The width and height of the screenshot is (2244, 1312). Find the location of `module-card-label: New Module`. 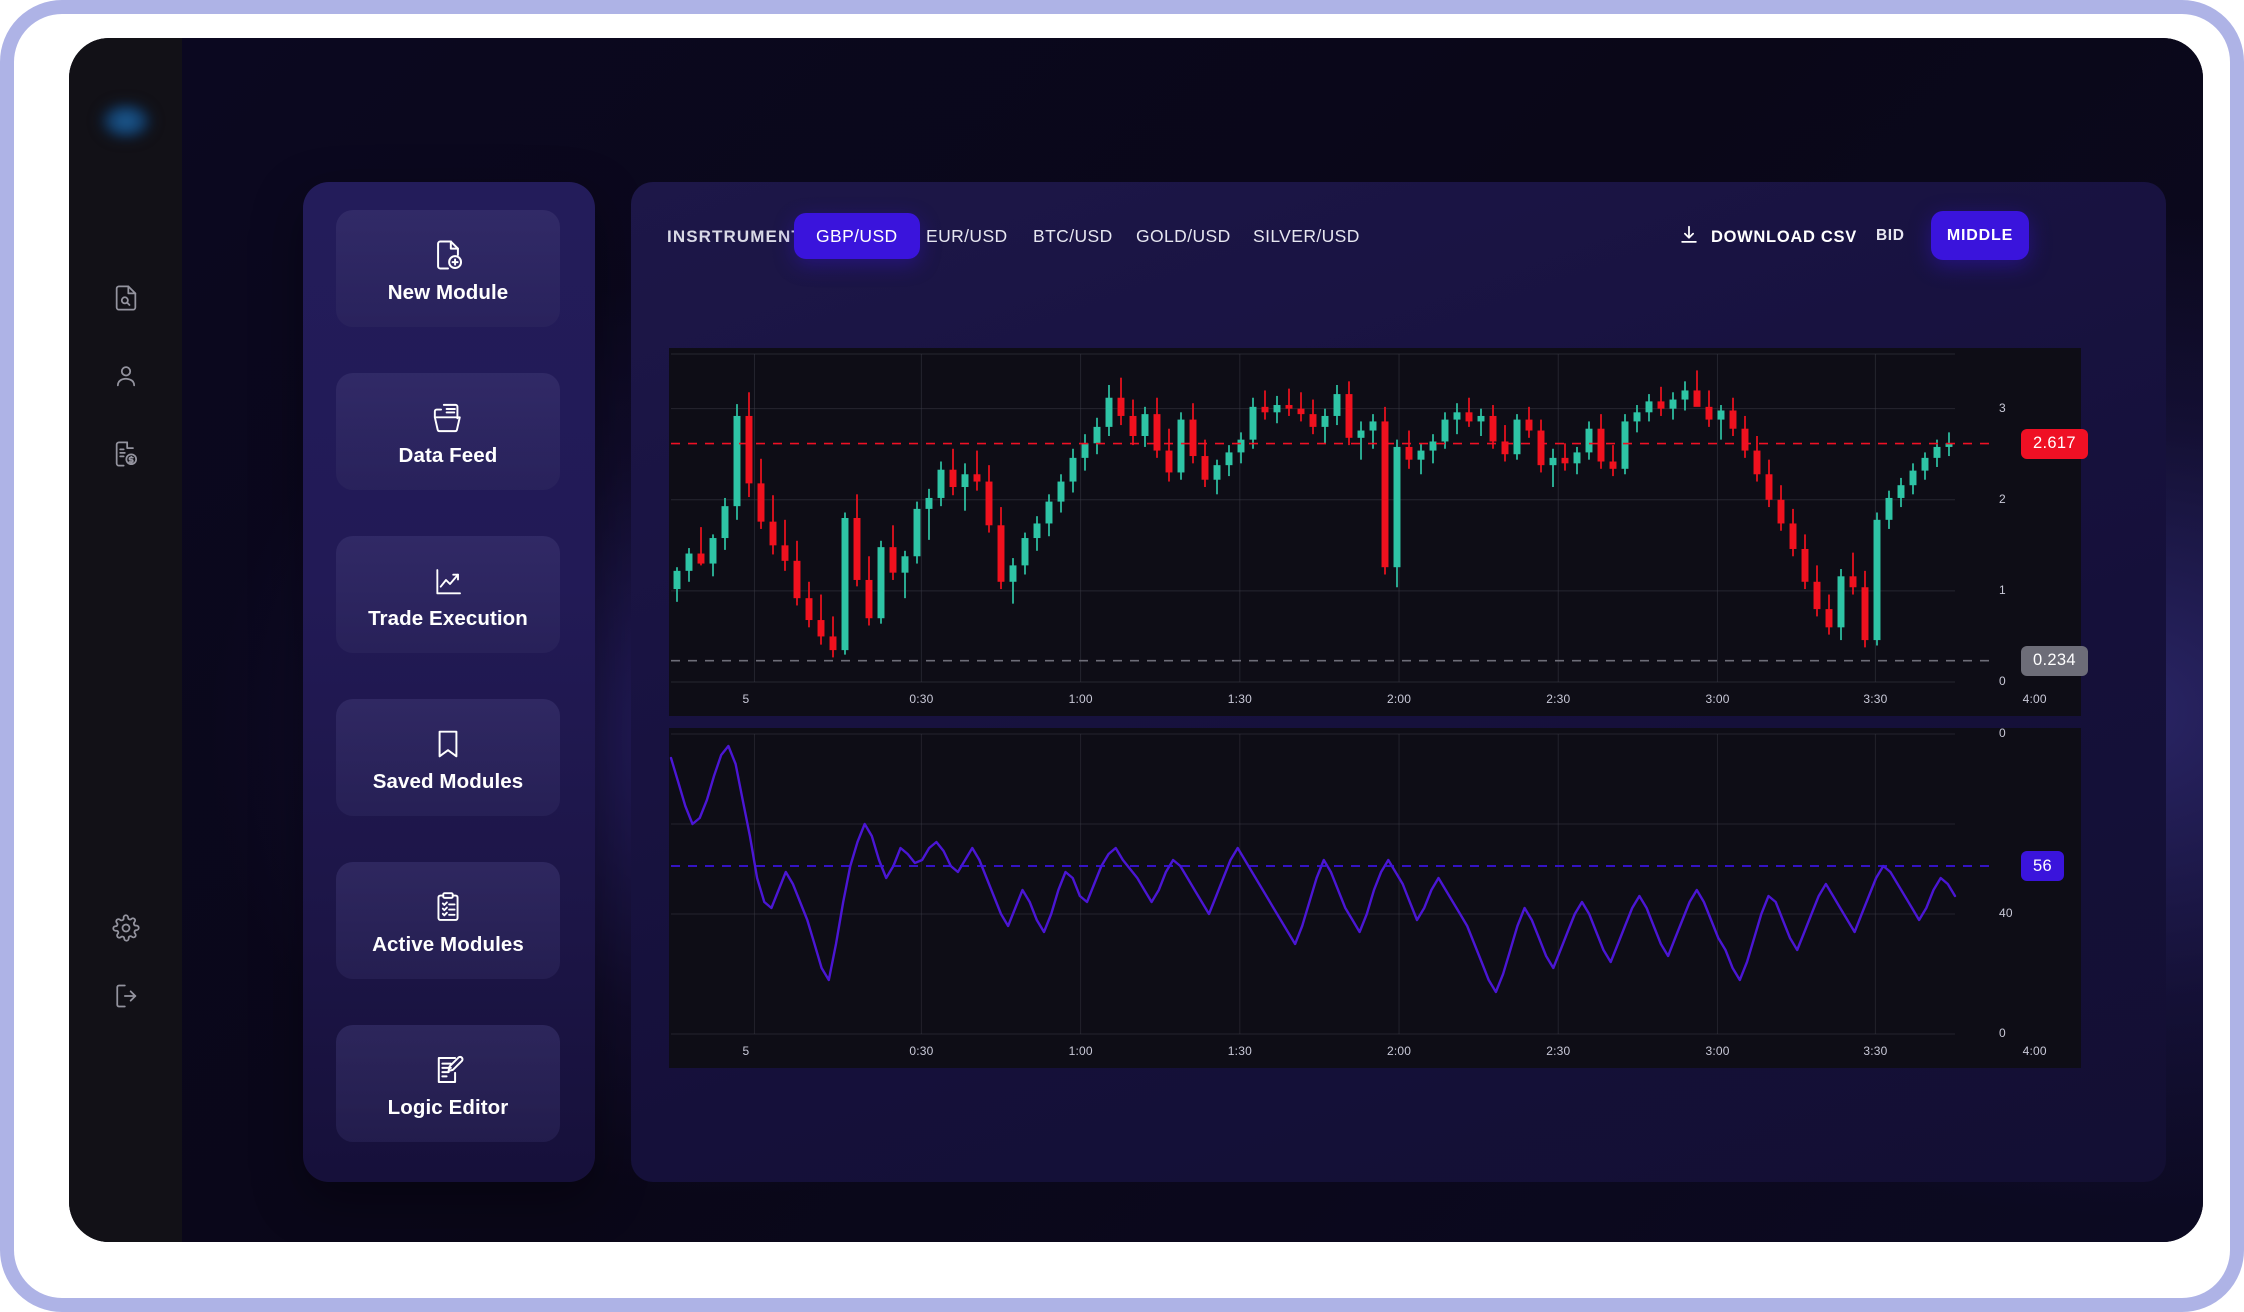

module-card-label: New Module is located at coordinates (448, 292).